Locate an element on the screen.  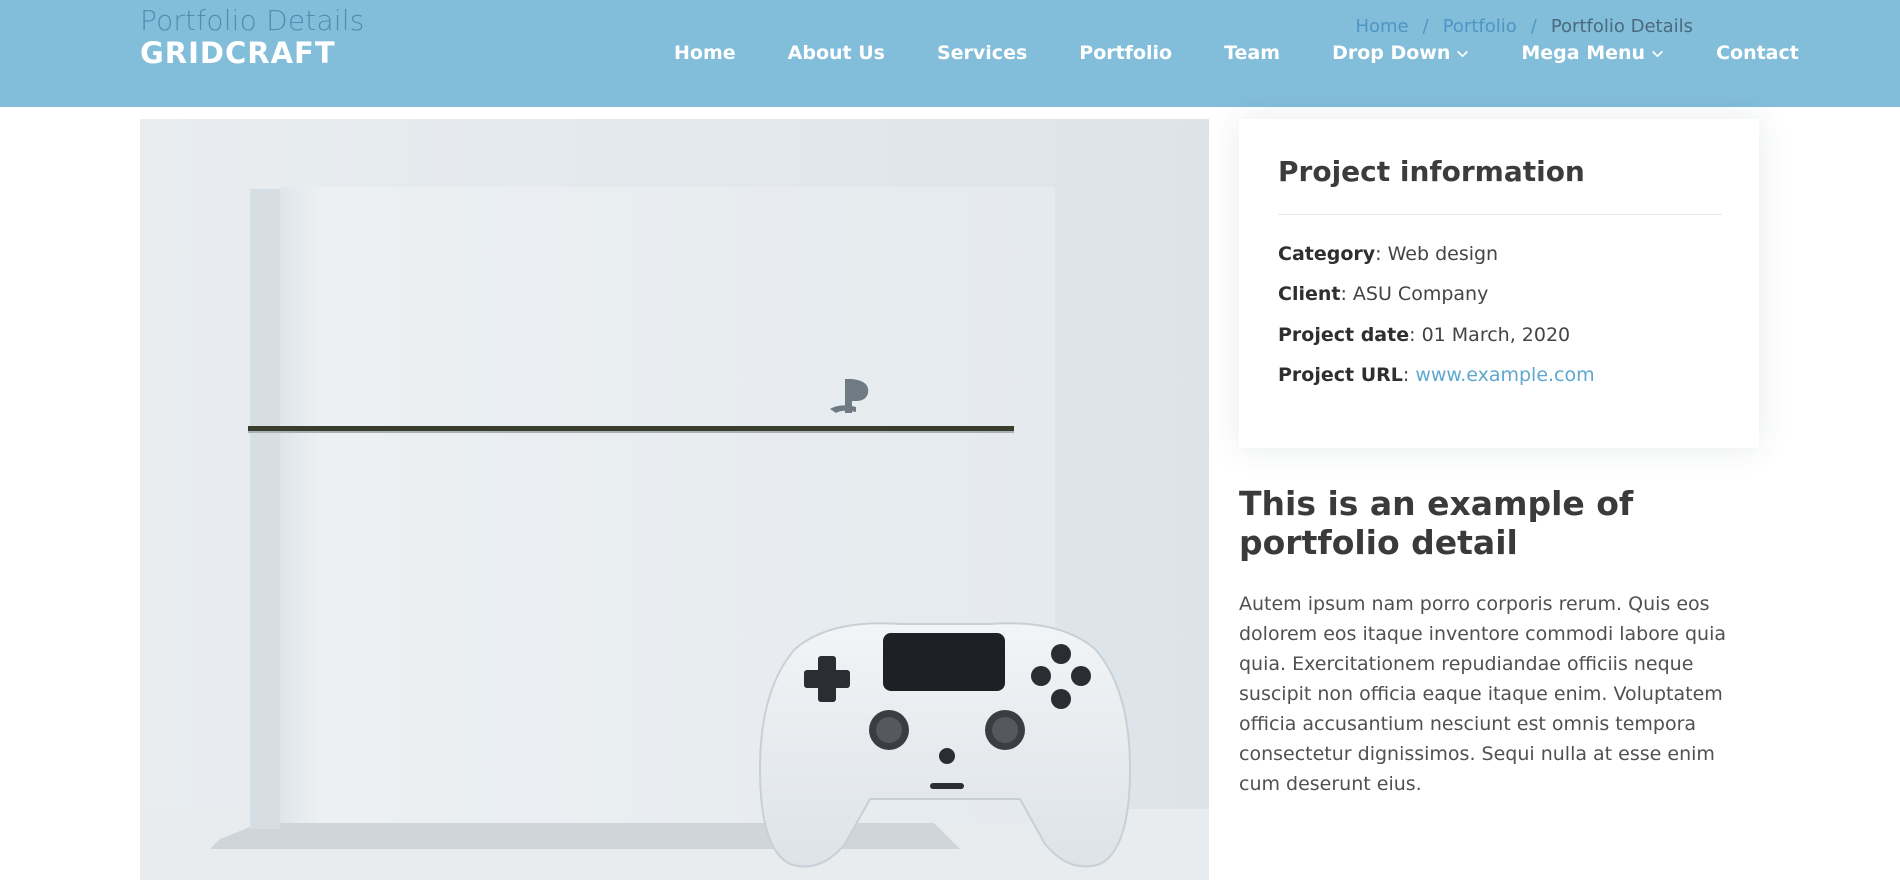
nav-about-us: About Us is located at coordinates (836, 53).